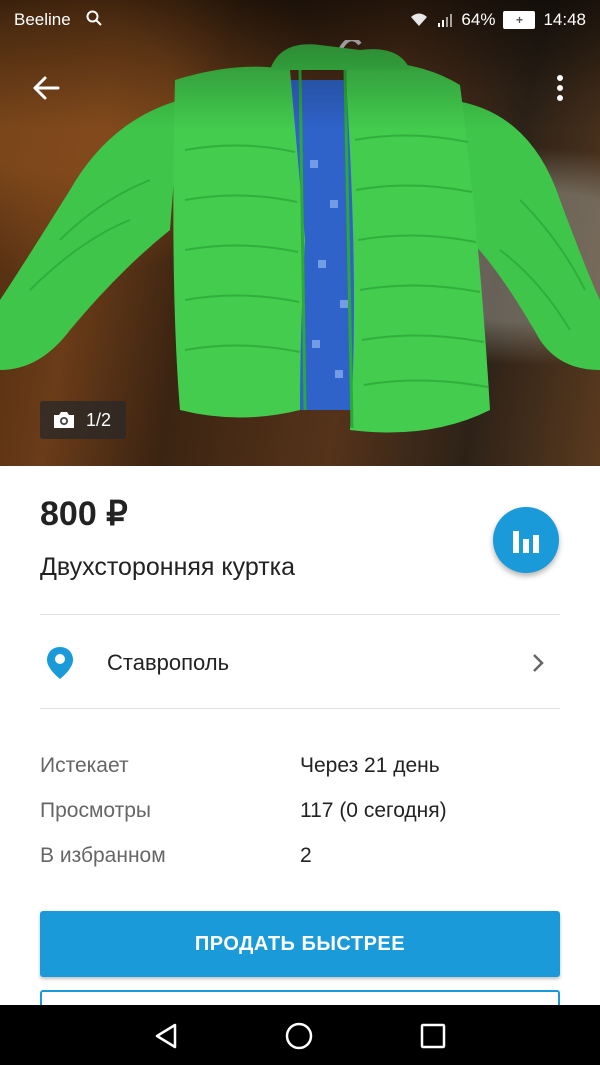 This screenshot has height=1065, width=600. Describe the element at coordinates (419, 19) in the screenshot. I see `wifi-icon` at that location.